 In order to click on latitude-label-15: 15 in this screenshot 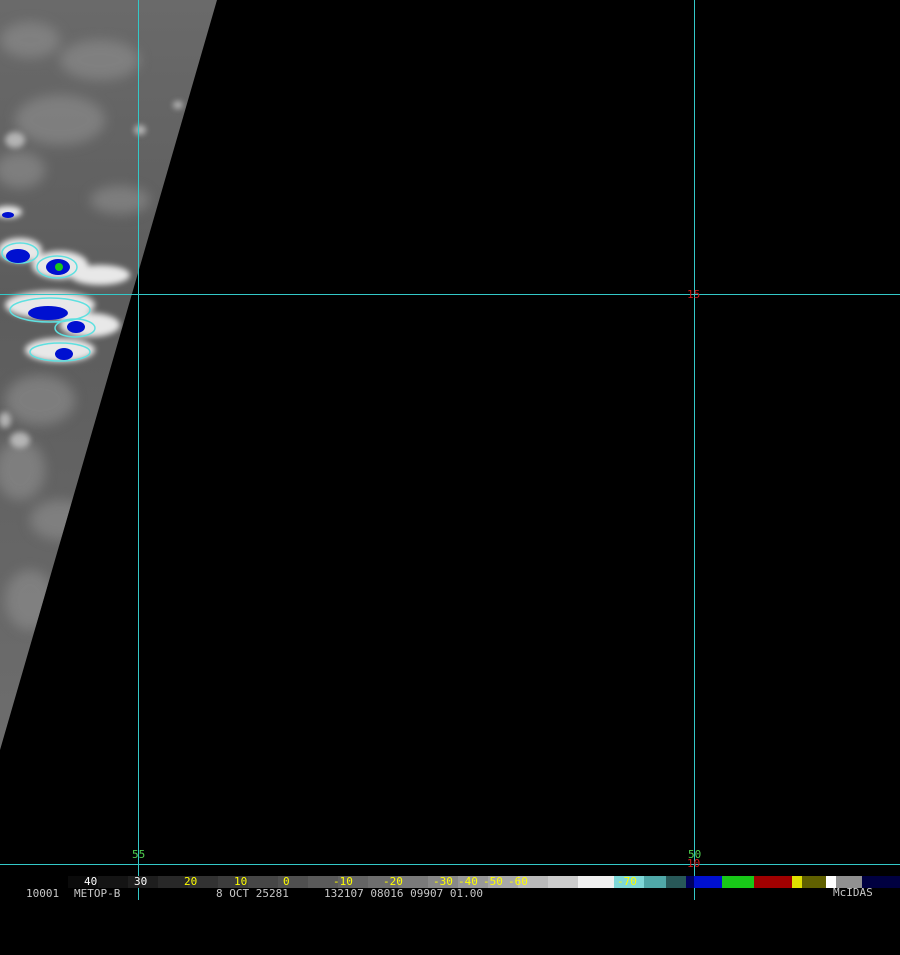, I will do `click(694, 294)`.